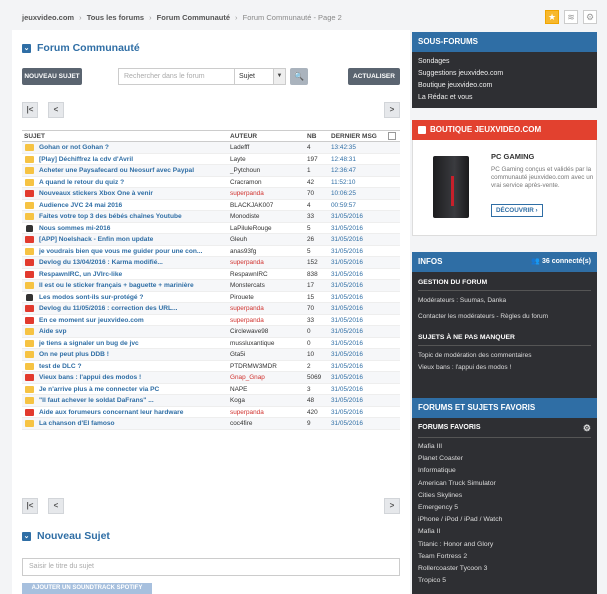 This screenshot has width=607, height=594. What do you see at coordinates (253, 366) in the screenshot?
I see `topic-author: PTDRMW3MDR` at bounding box center [253, 366].